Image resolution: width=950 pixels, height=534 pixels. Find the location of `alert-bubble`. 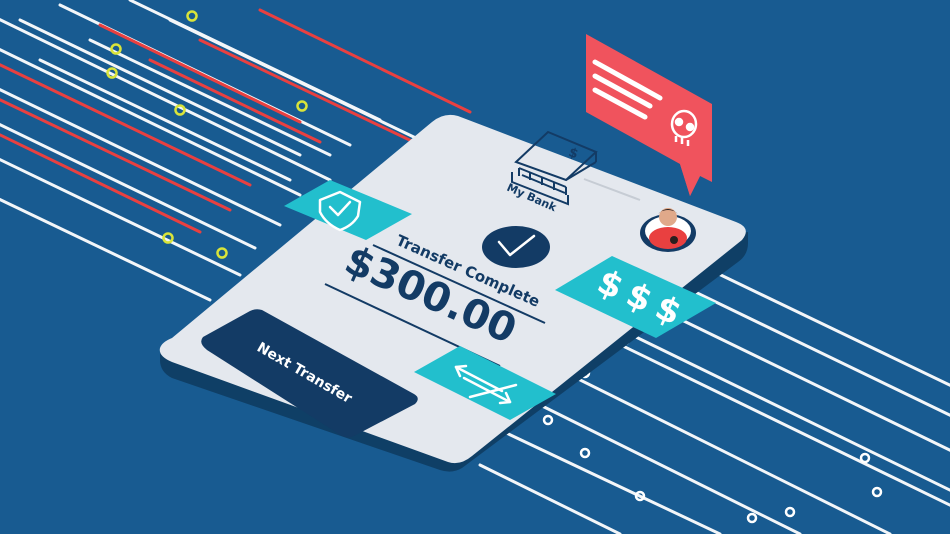

alert-bubble is located at coordinates (649, 115).